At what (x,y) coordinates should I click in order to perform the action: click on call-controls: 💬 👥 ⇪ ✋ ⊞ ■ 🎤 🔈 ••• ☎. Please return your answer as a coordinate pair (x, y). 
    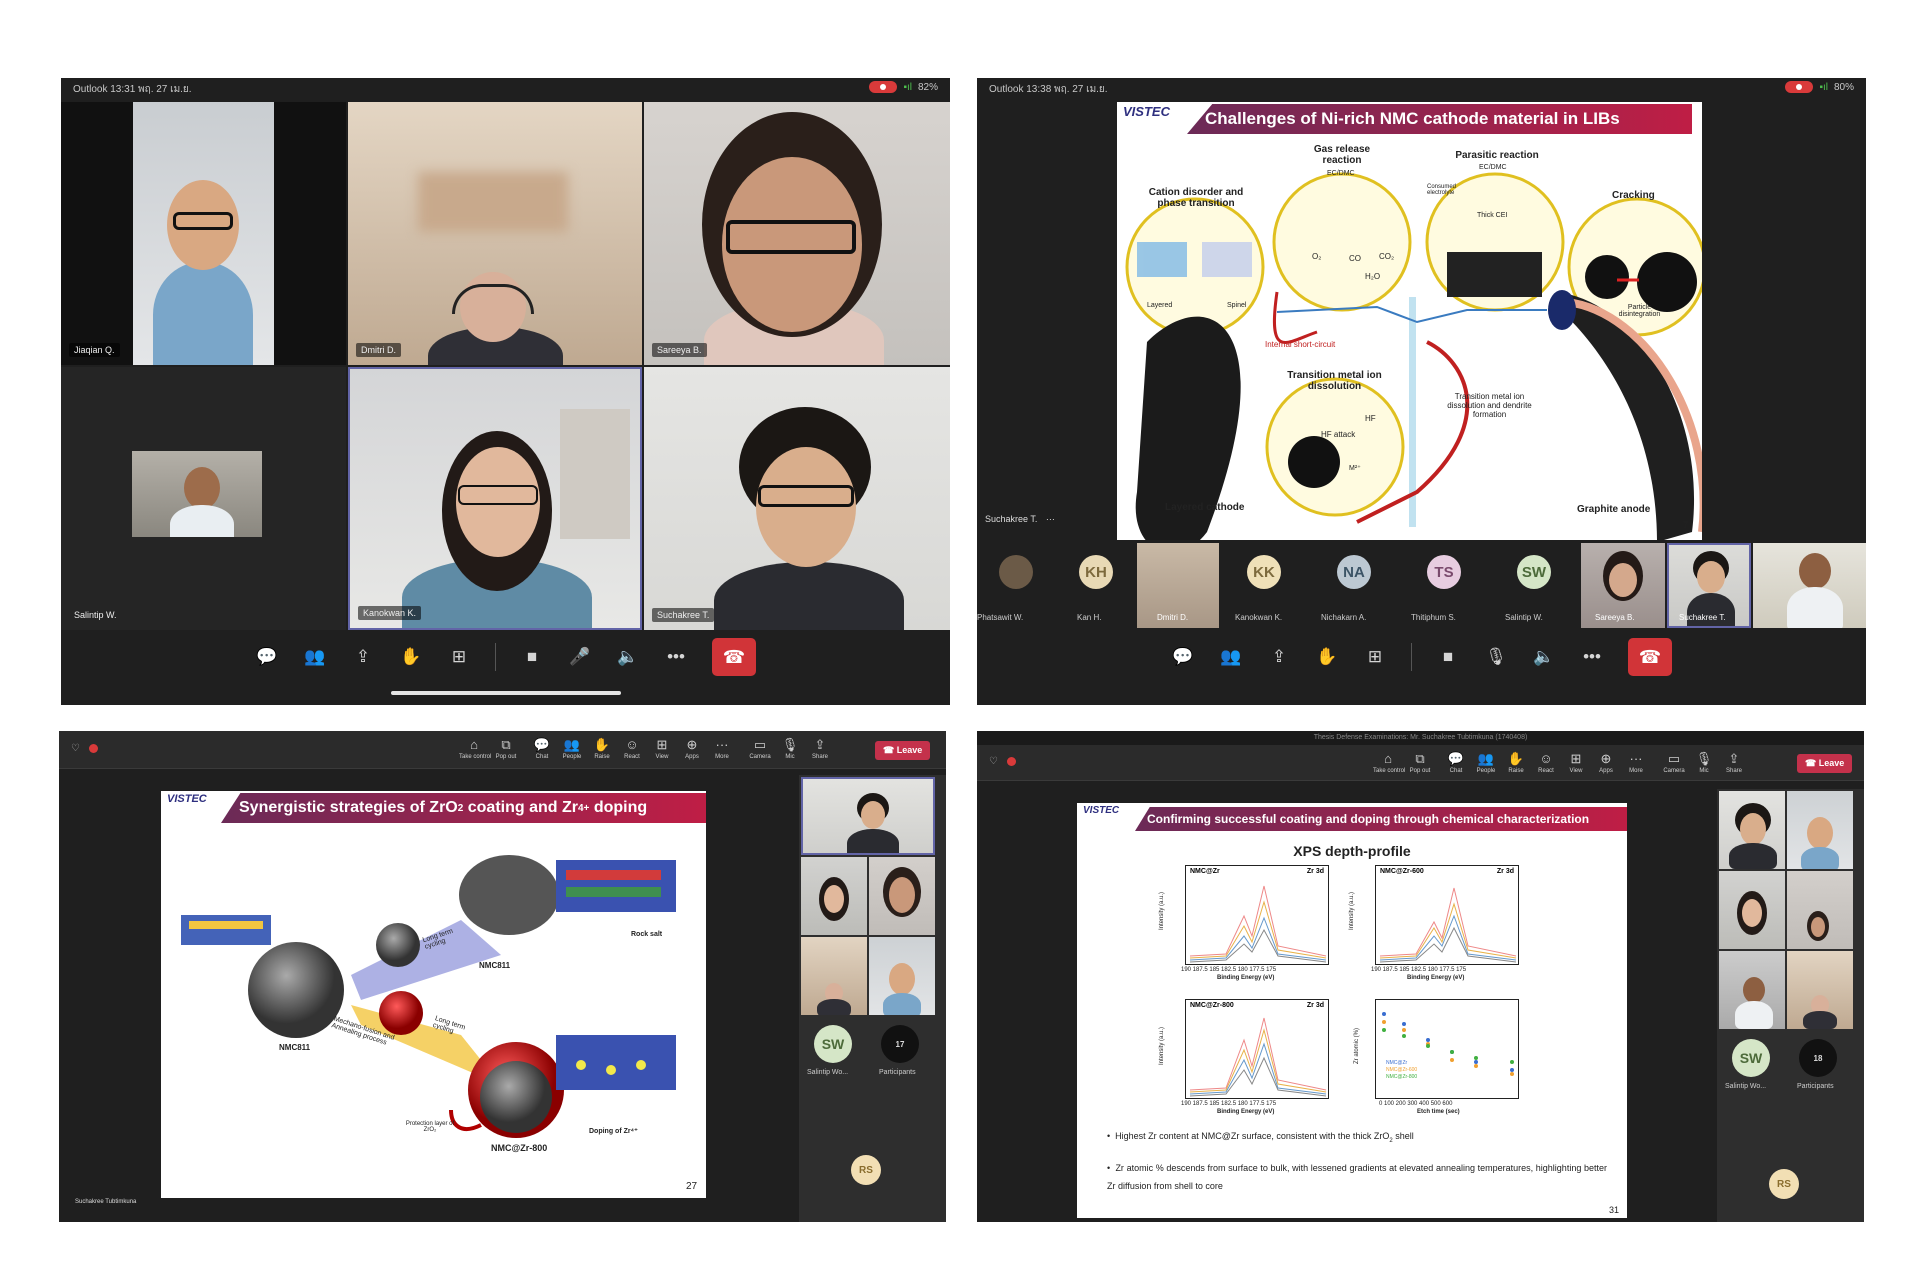
    Looking at the image, I should click on (505, 657).